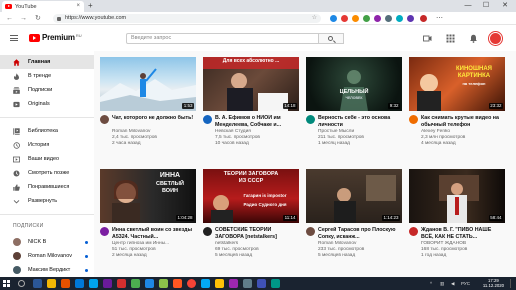 This screenshot has height=290, width=516. What do you see at coordinates (43, 6) in the screenshot?
I see `browser-tab: YouTube ×` at bounding box center [43, 6].